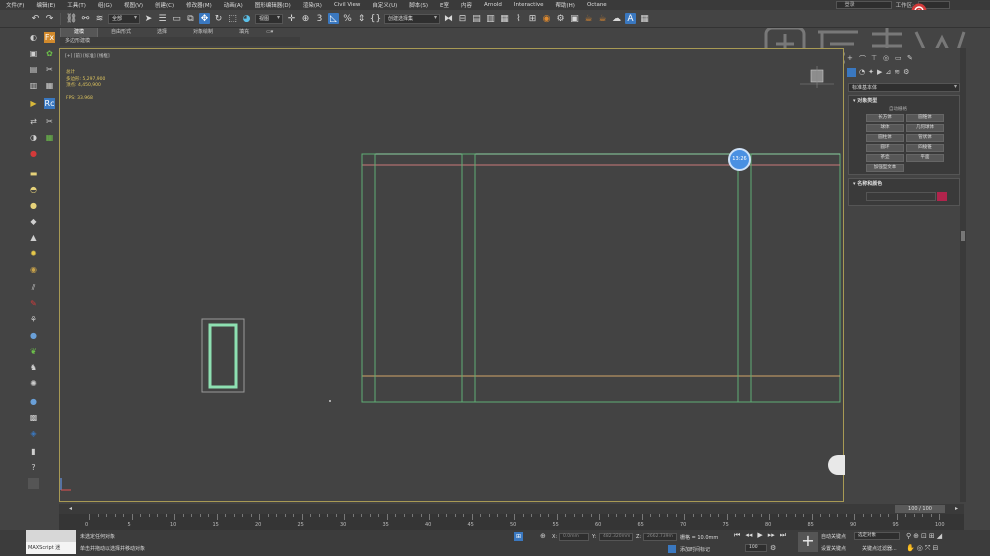 The height and width of the screenshot is (556, 990). Describe the element at coordinates (412, 18) in the screenshot. I see `named-selection-dropdown: 创建选择集` at that location.